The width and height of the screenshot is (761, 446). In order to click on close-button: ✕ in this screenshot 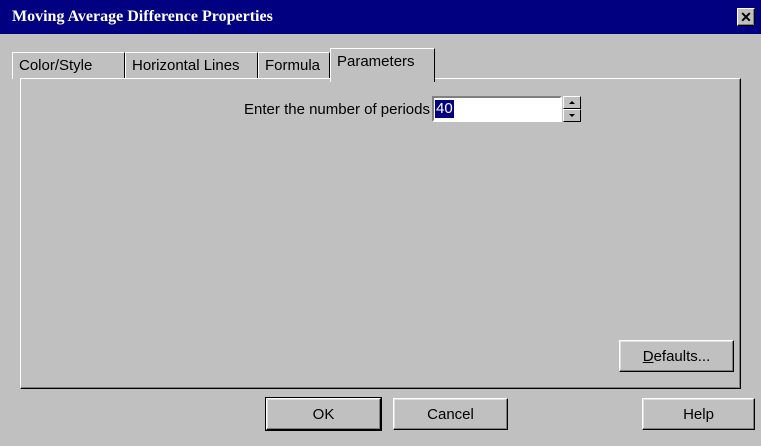, I will do `click(746, 17)`.